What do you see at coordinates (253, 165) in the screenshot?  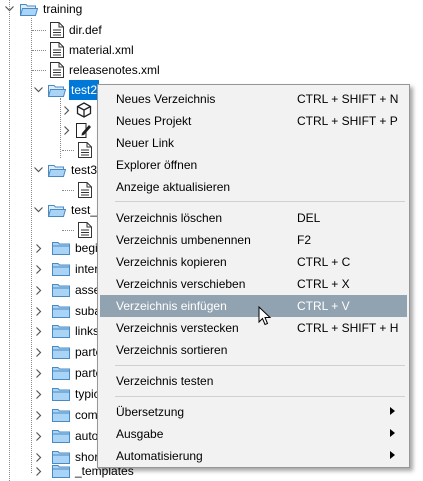 I see `menu-item-open-explorer: Explorer öffnen` at bounding box center [253, 165].